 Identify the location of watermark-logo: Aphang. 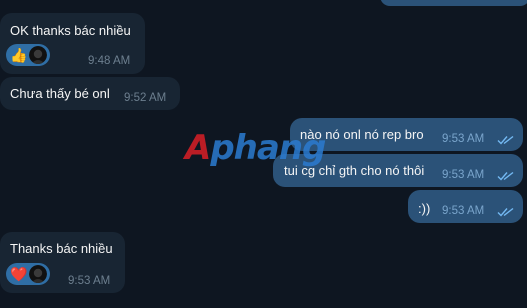
(255, 148).